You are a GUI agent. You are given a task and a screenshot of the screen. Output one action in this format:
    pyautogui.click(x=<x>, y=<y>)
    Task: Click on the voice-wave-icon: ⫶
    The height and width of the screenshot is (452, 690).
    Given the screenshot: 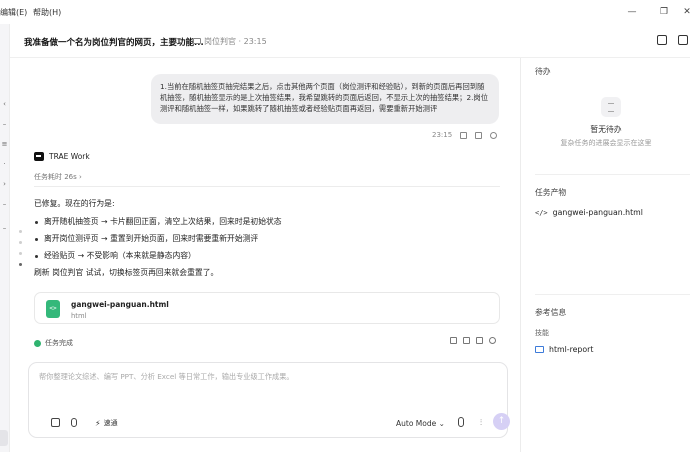 What is the action you would take?
    pyautogui.click(x=481, y=423)
    